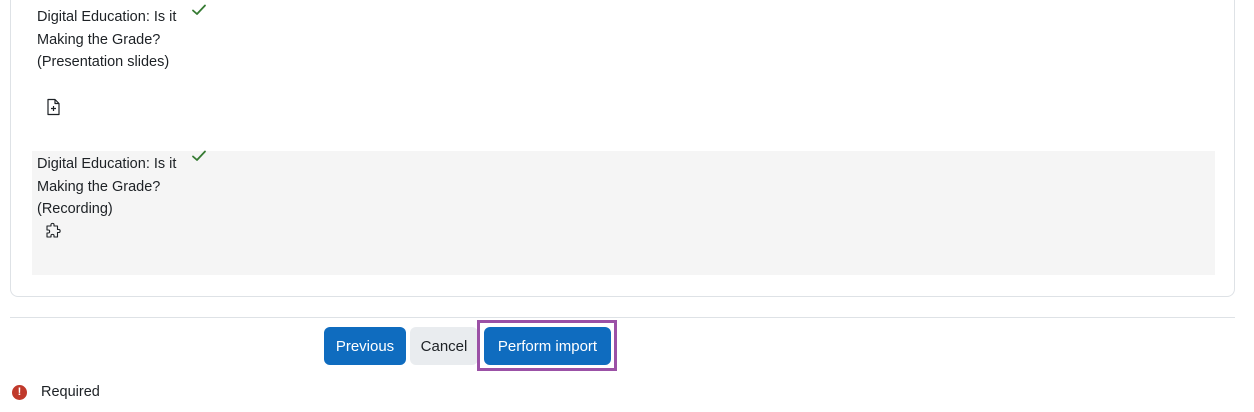 This screenshot has width=1254, height=412. Describe the element at coordinates (70, 392) in the screenshot. I see `required-label: Required` at that location.